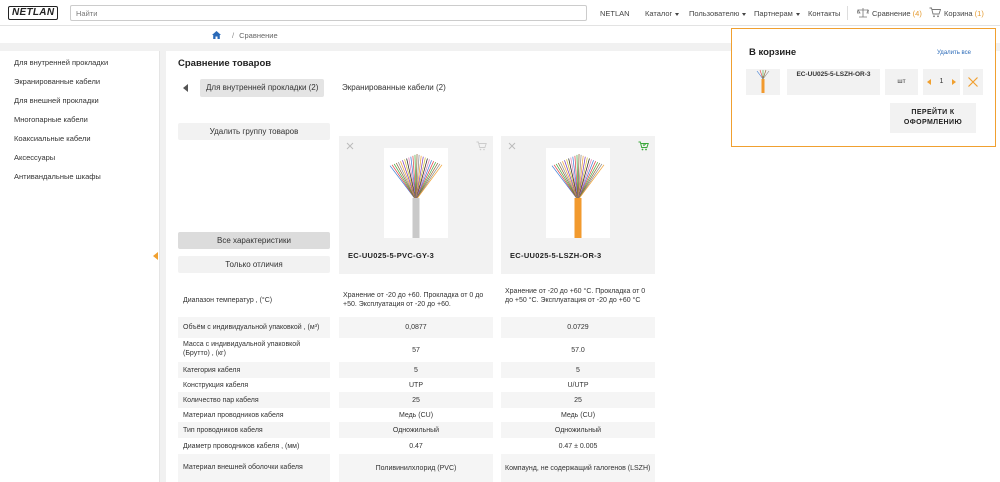 The image size is (1000, 482). I want to click on spec-label: Категория кабеля, so click(212, 370).